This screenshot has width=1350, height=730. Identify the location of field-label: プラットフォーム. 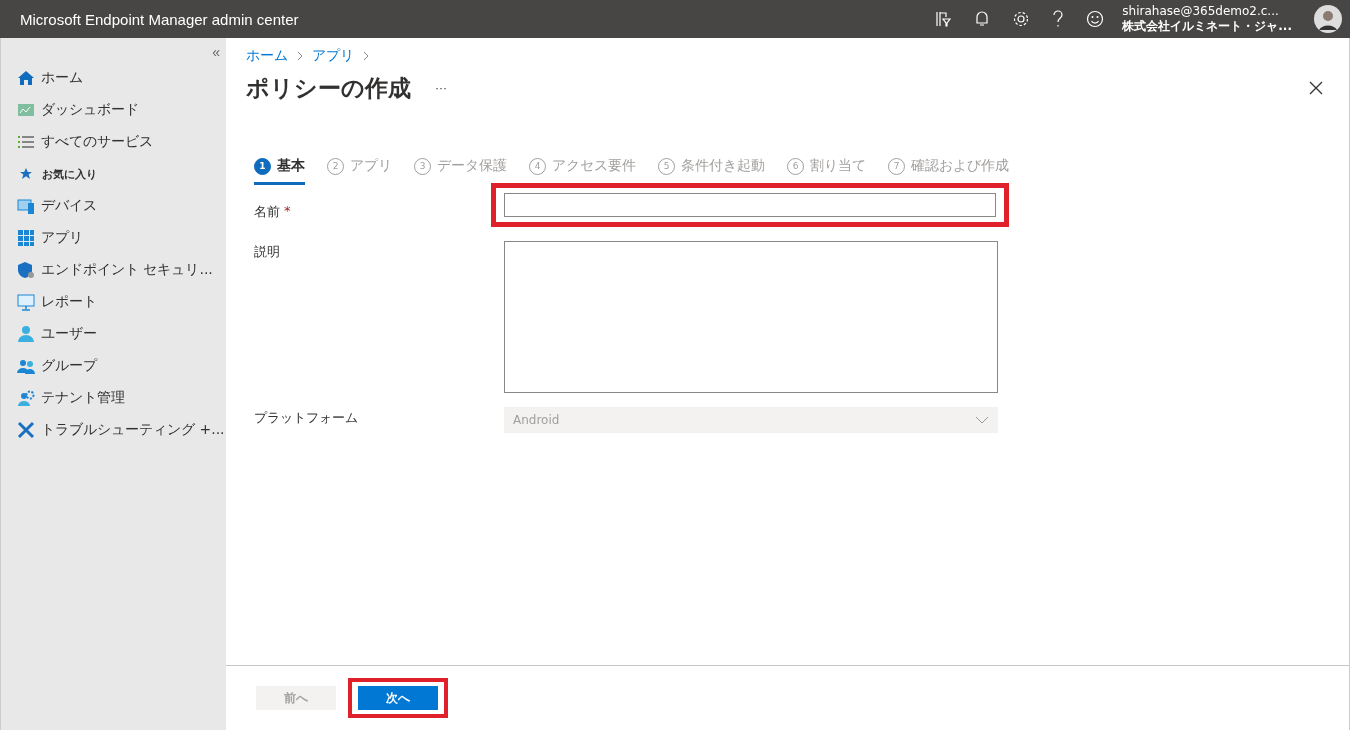
(306, 418).